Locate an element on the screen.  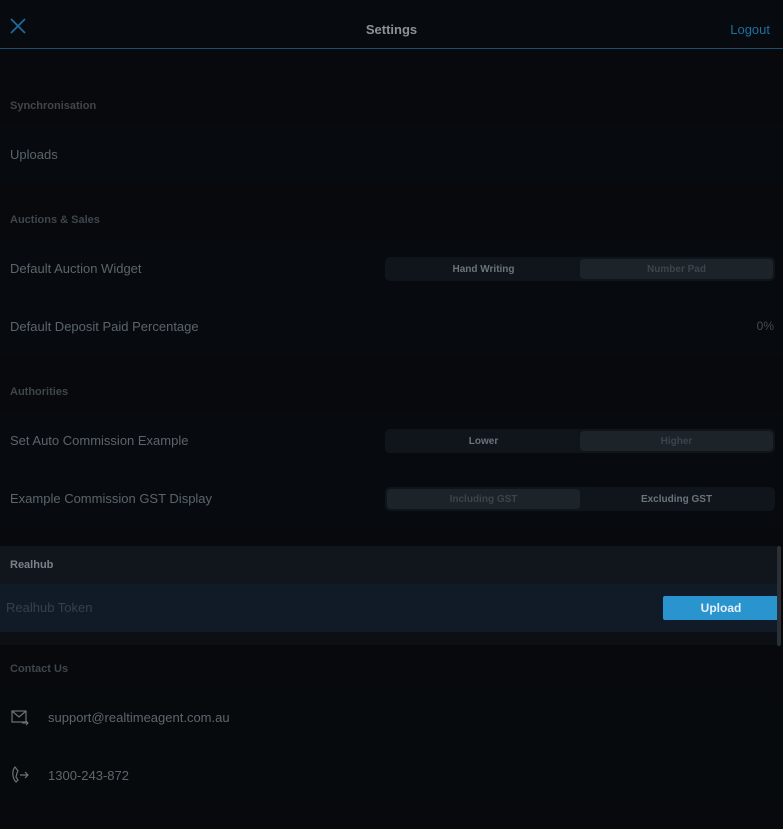
section-title-contact: Contact Us is located at coordinates (39, 669).